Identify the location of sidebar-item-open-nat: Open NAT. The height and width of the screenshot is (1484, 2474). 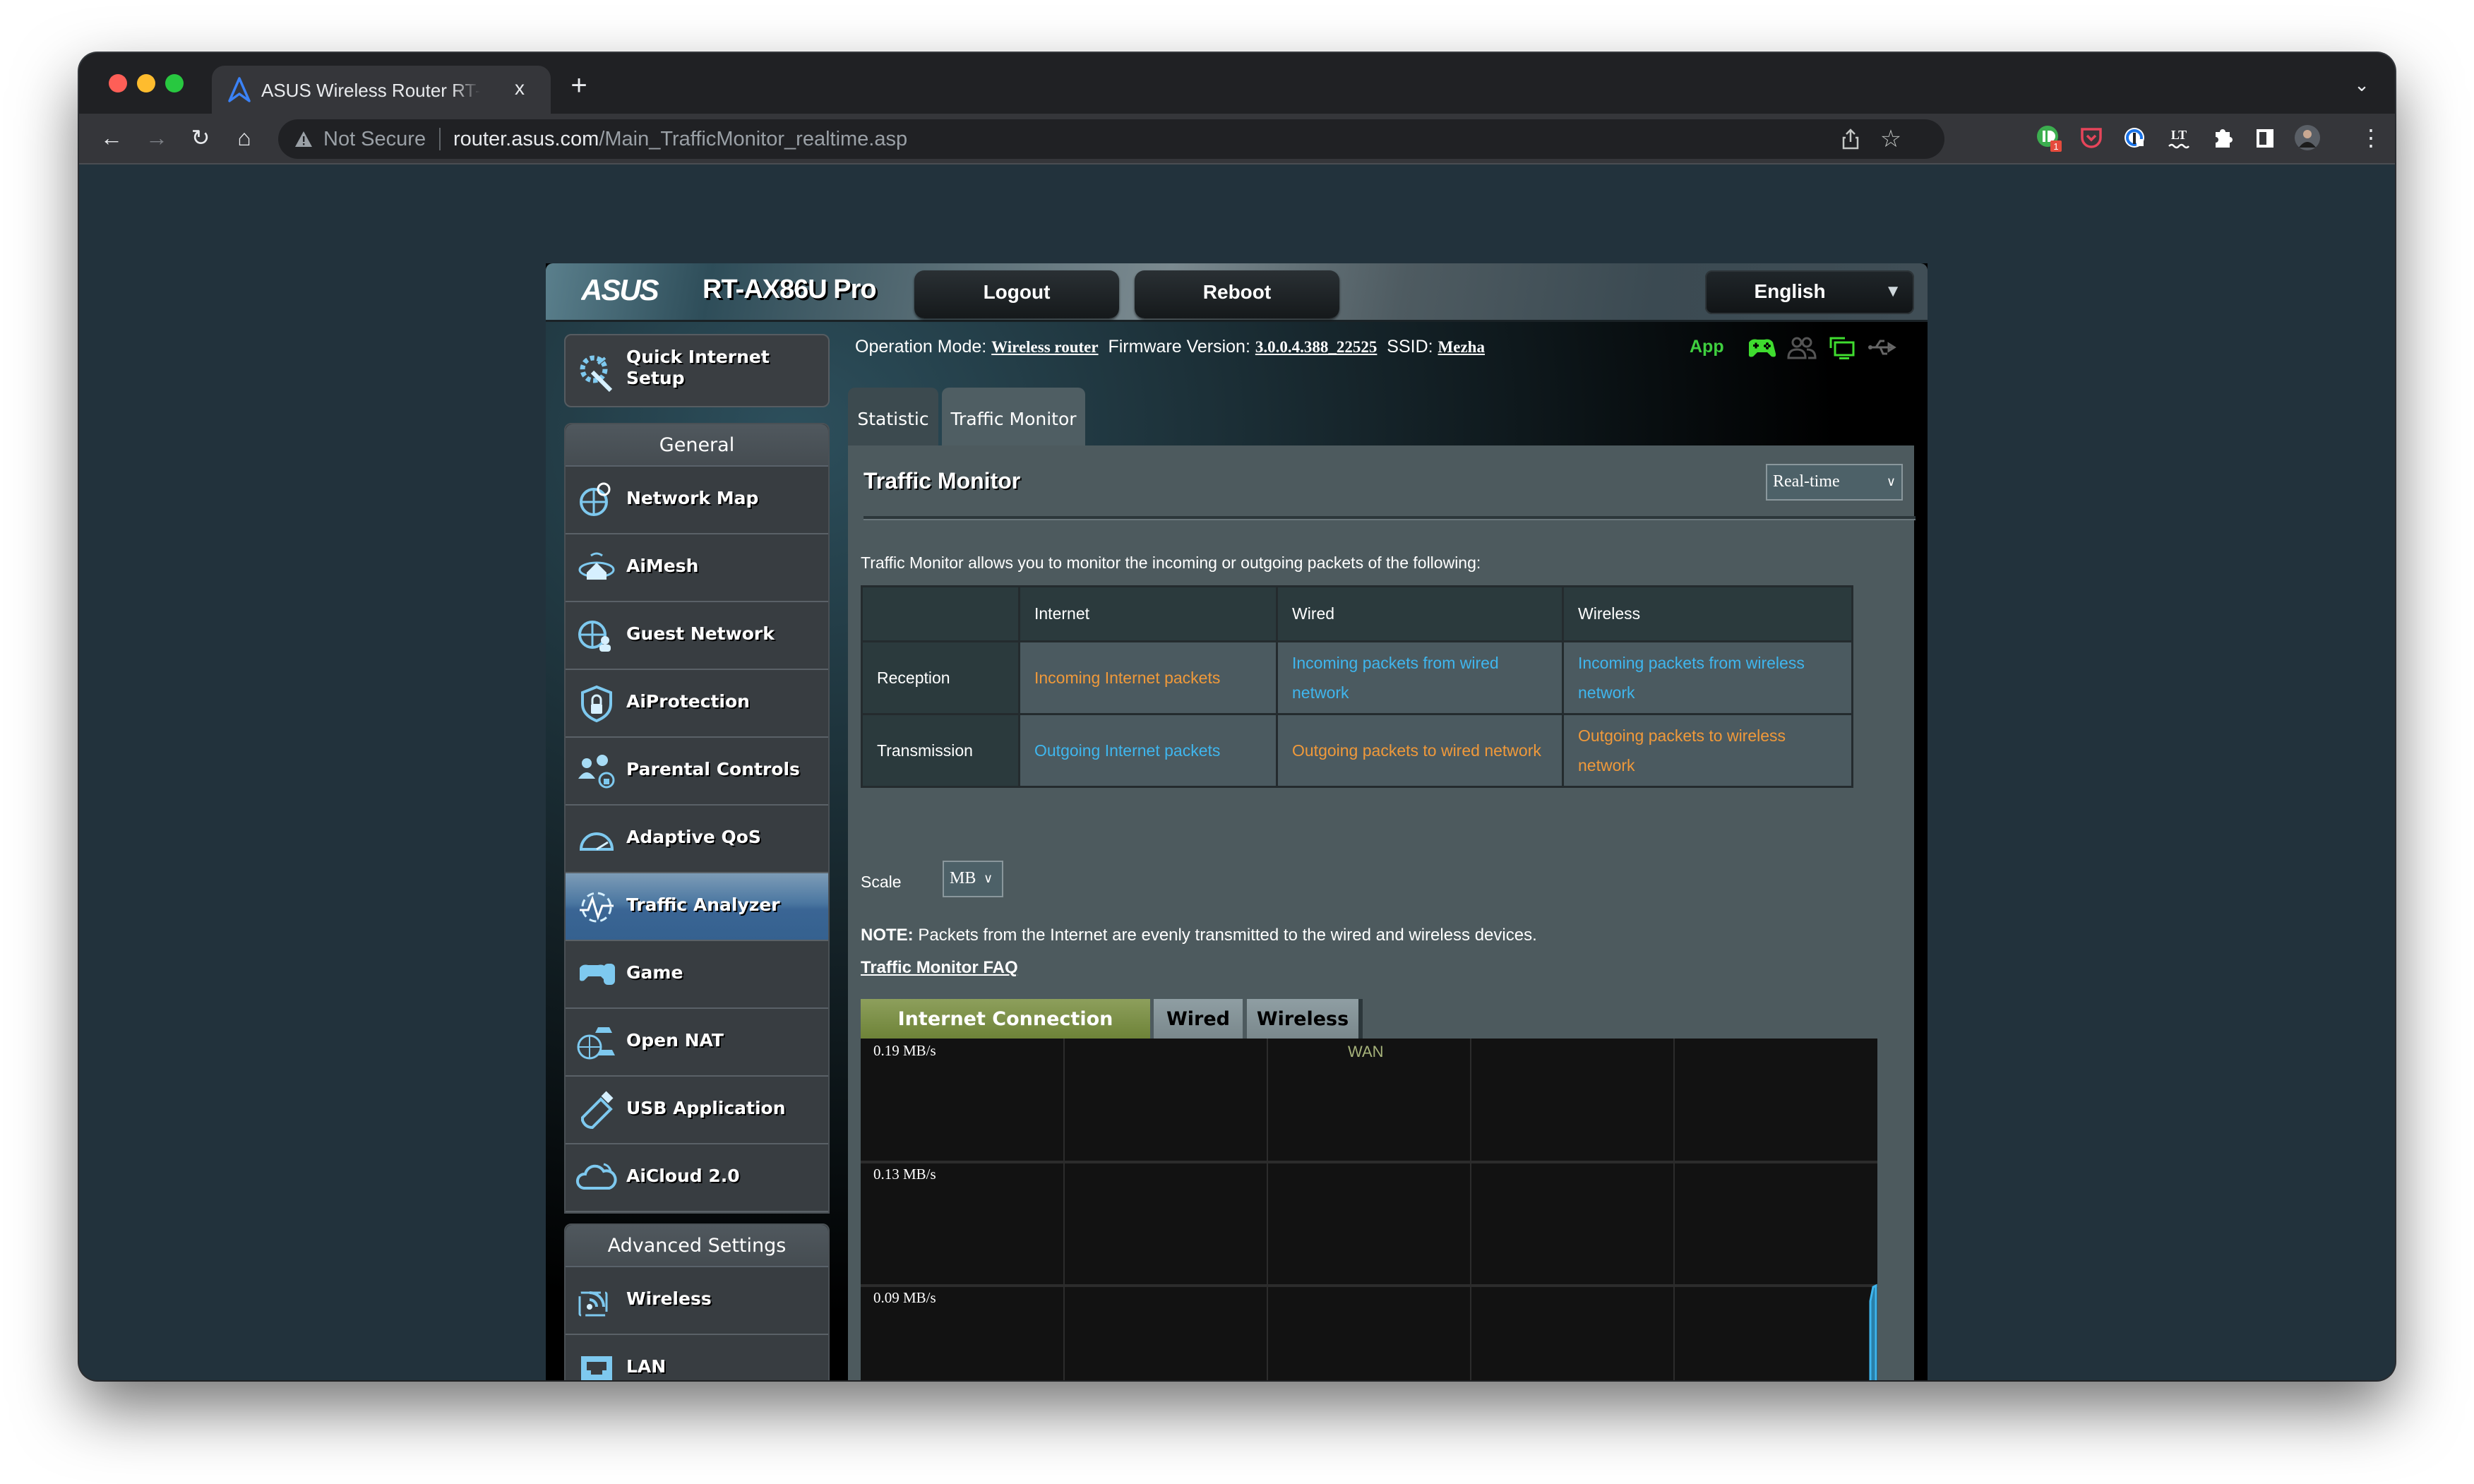
(697, 1043).